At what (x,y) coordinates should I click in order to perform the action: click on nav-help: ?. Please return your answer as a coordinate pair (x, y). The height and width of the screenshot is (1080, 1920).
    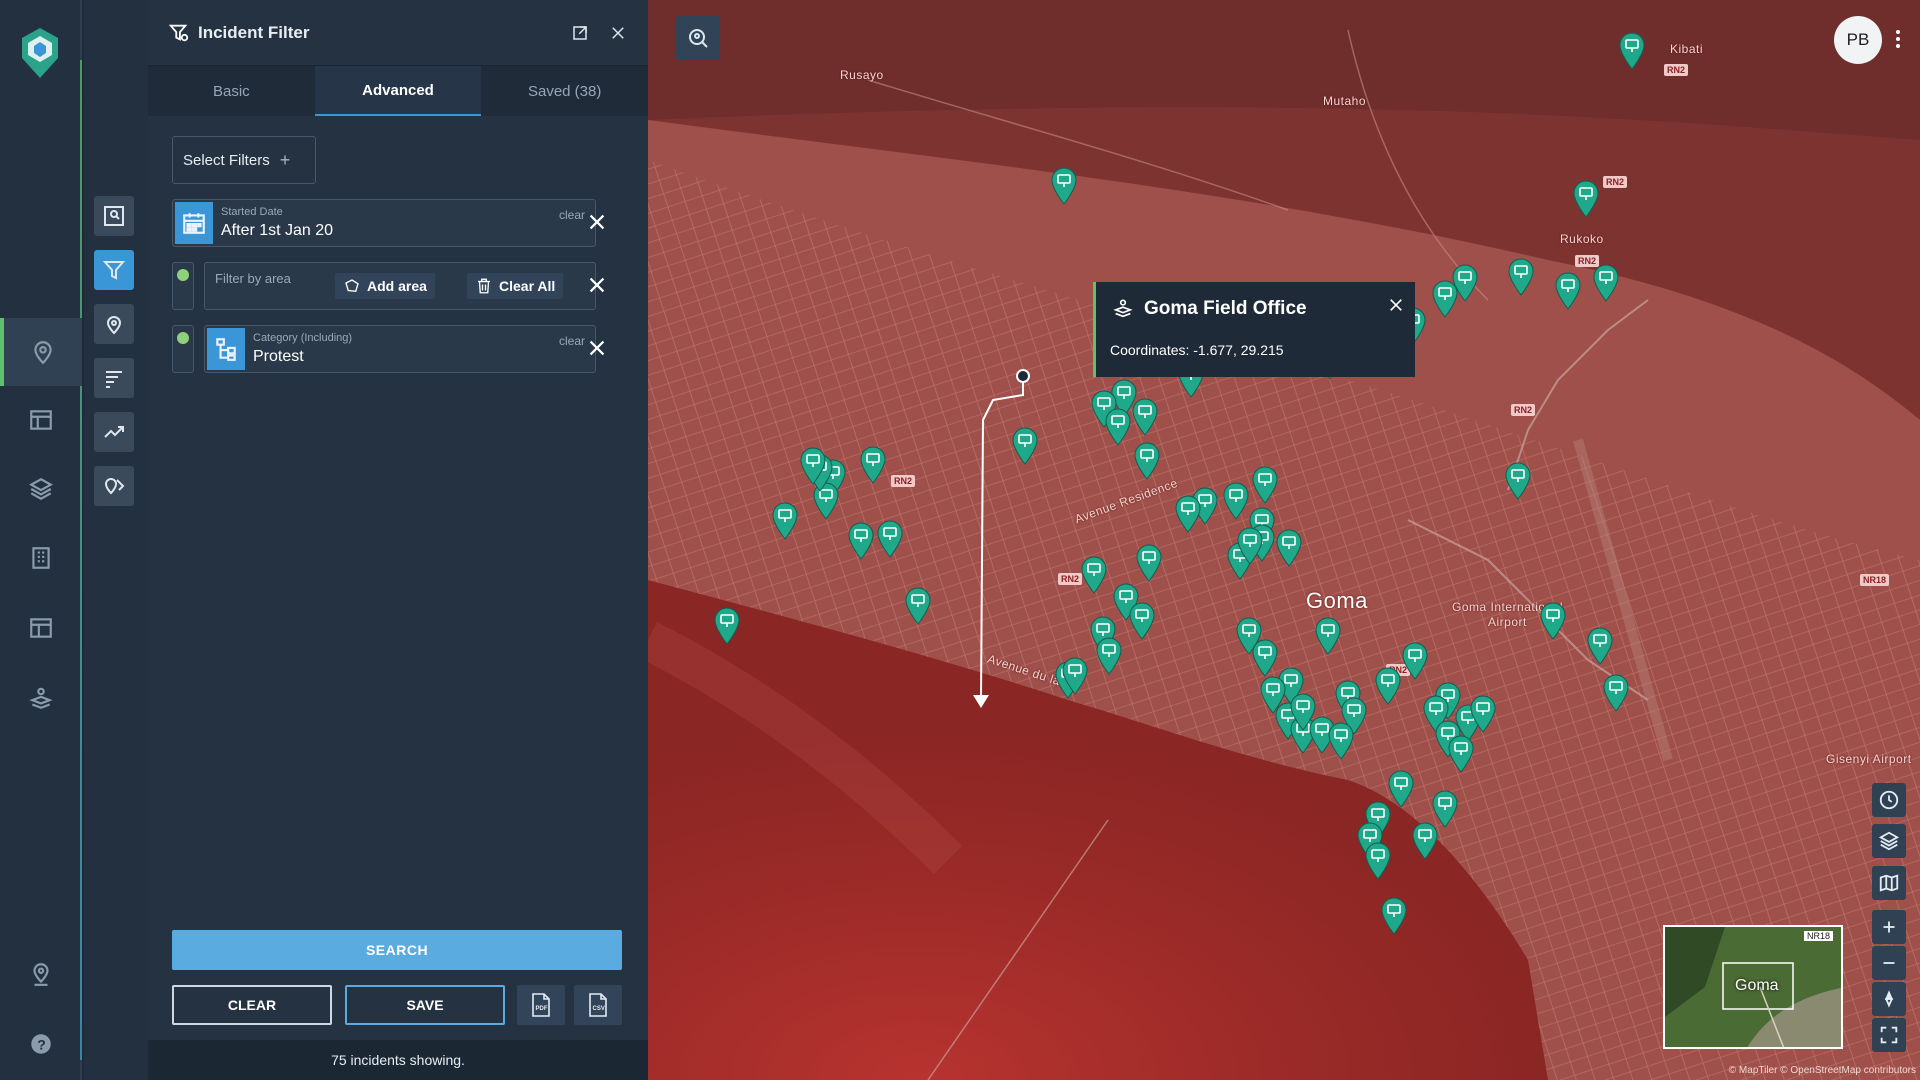
    Looking at the image, I should click on (41, 1044).